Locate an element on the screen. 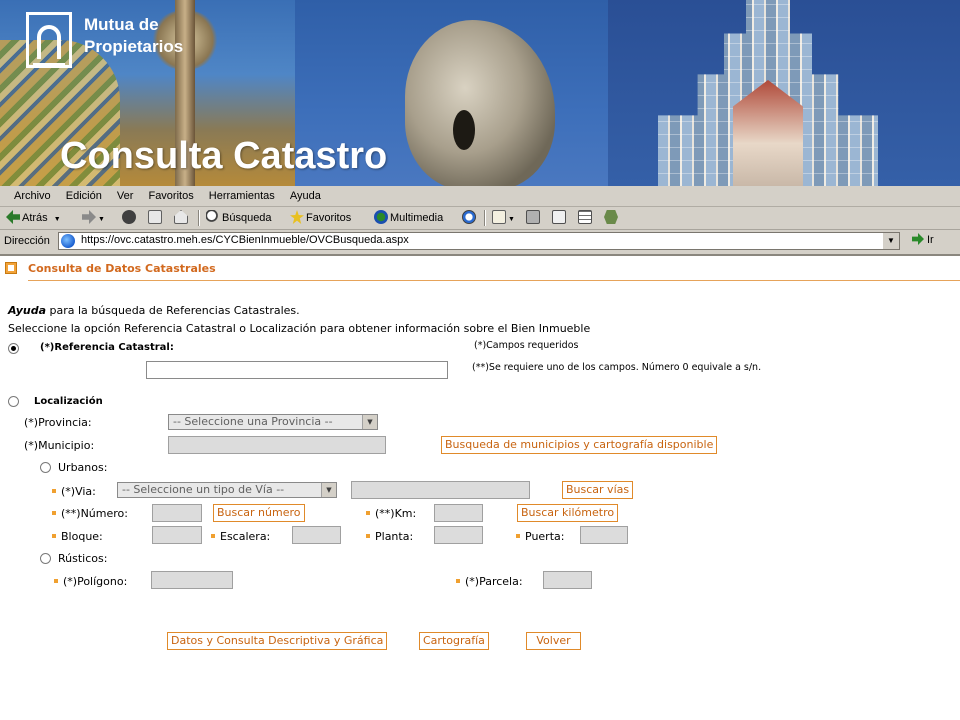 The image size is (960, 720). bloque-input is located at coordinates (177, 535).